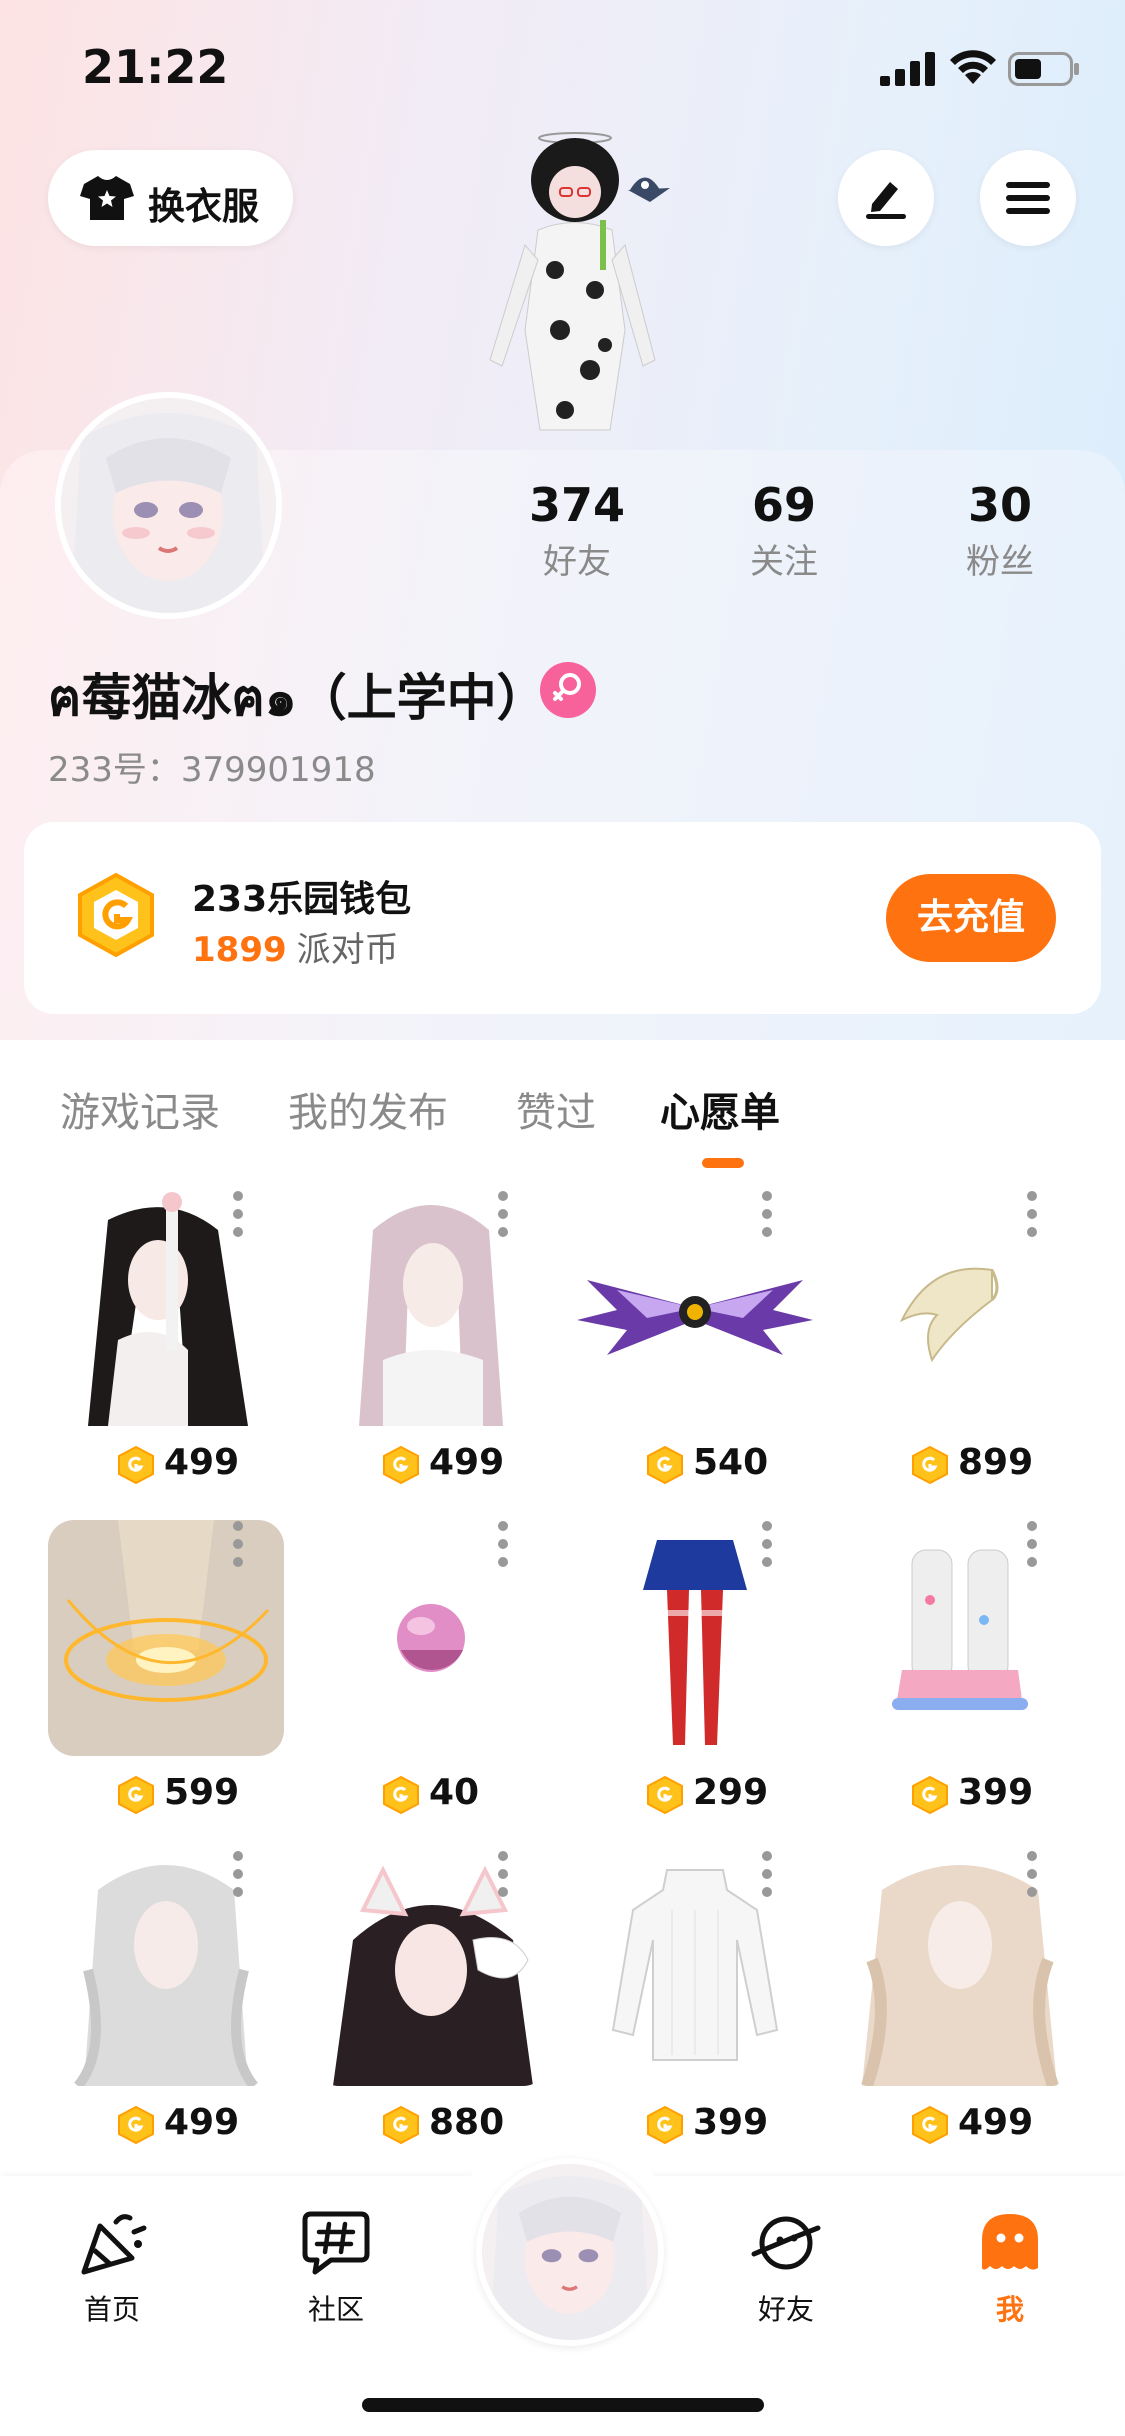 This screenshot has width=1125, height=2436. What do you see at coordinates (114, 2244) in the screenshot?
I see `party-popper-icon` at bounding box center [114, 2244].